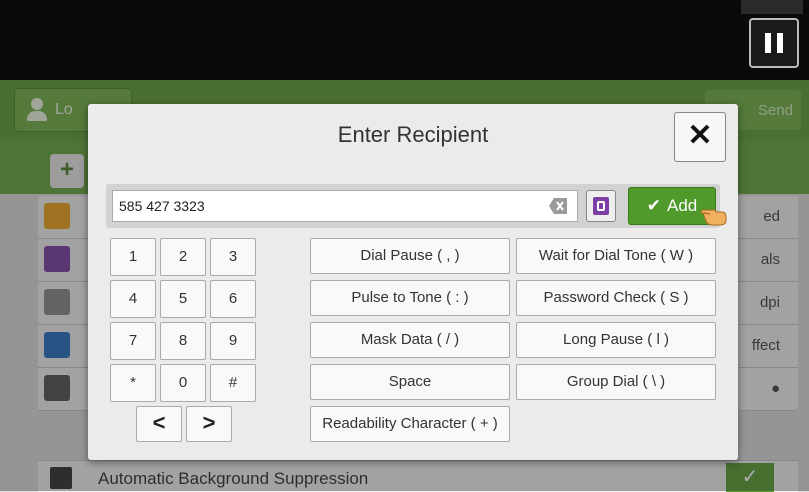 This screenshot has height=492, width=809. I want to click on key-6: 6, so click(233, 299).